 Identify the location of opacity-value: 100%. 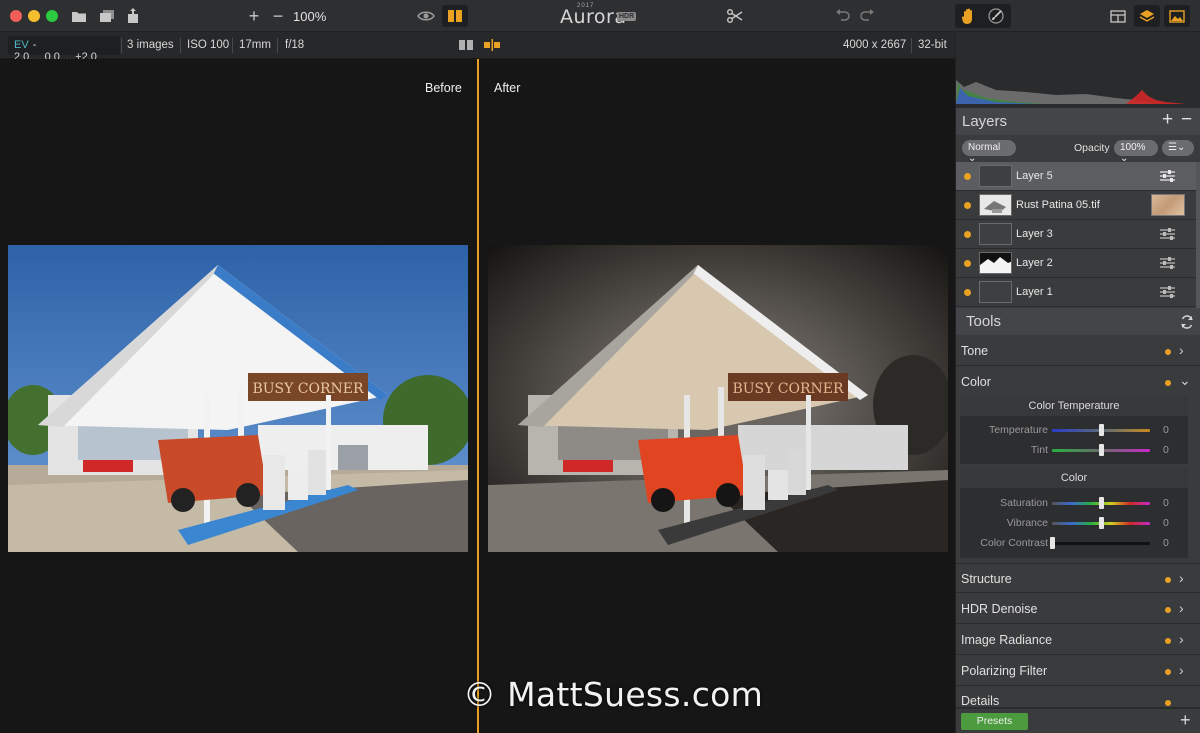
(1133, 147).